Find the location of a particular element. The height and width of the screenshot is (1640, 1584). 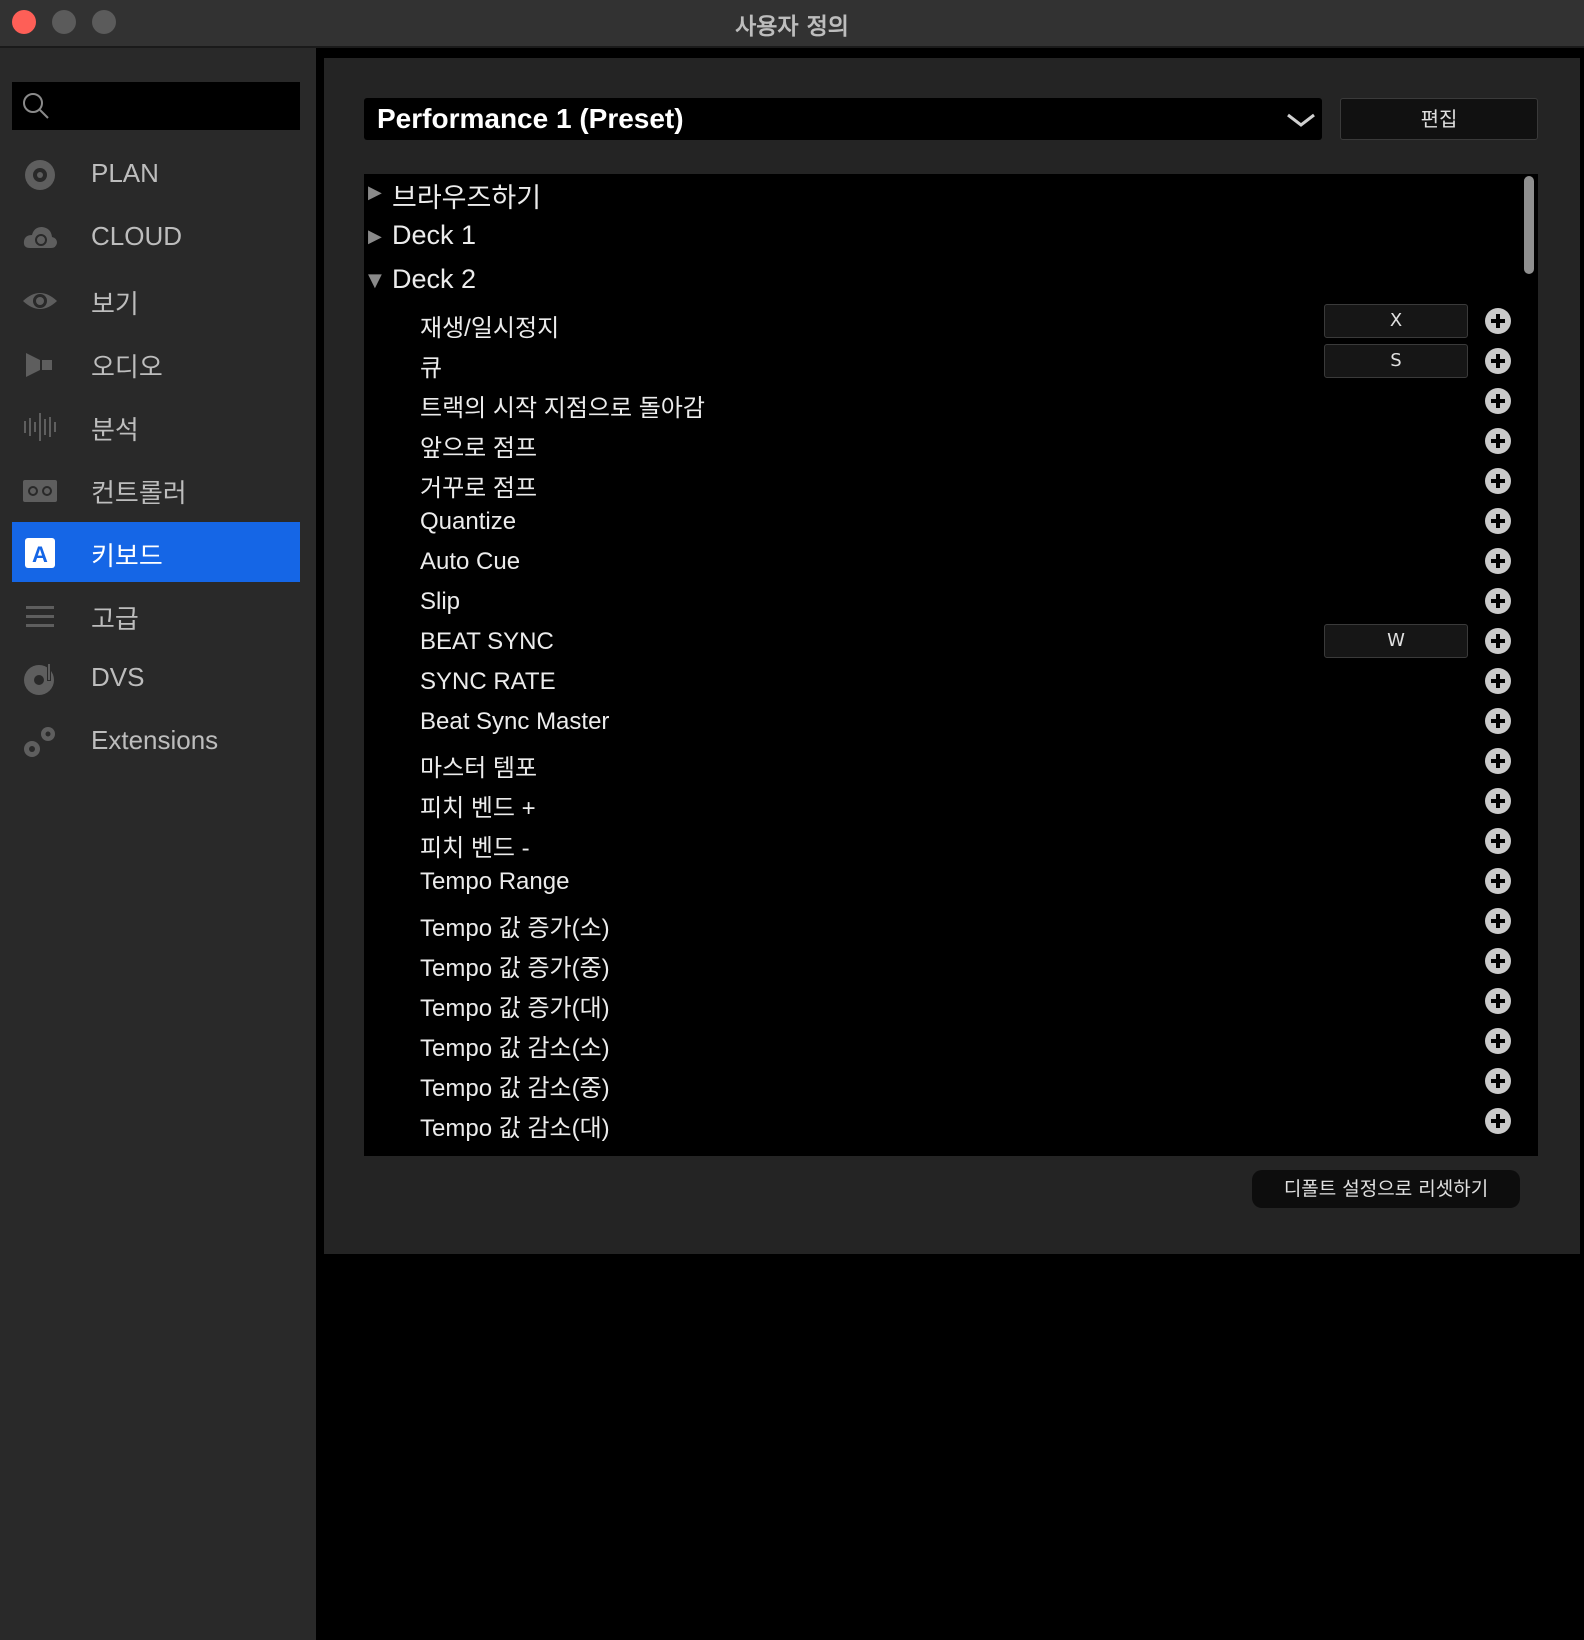

mapping-row: 큐S is located at coordinates (951, 362).